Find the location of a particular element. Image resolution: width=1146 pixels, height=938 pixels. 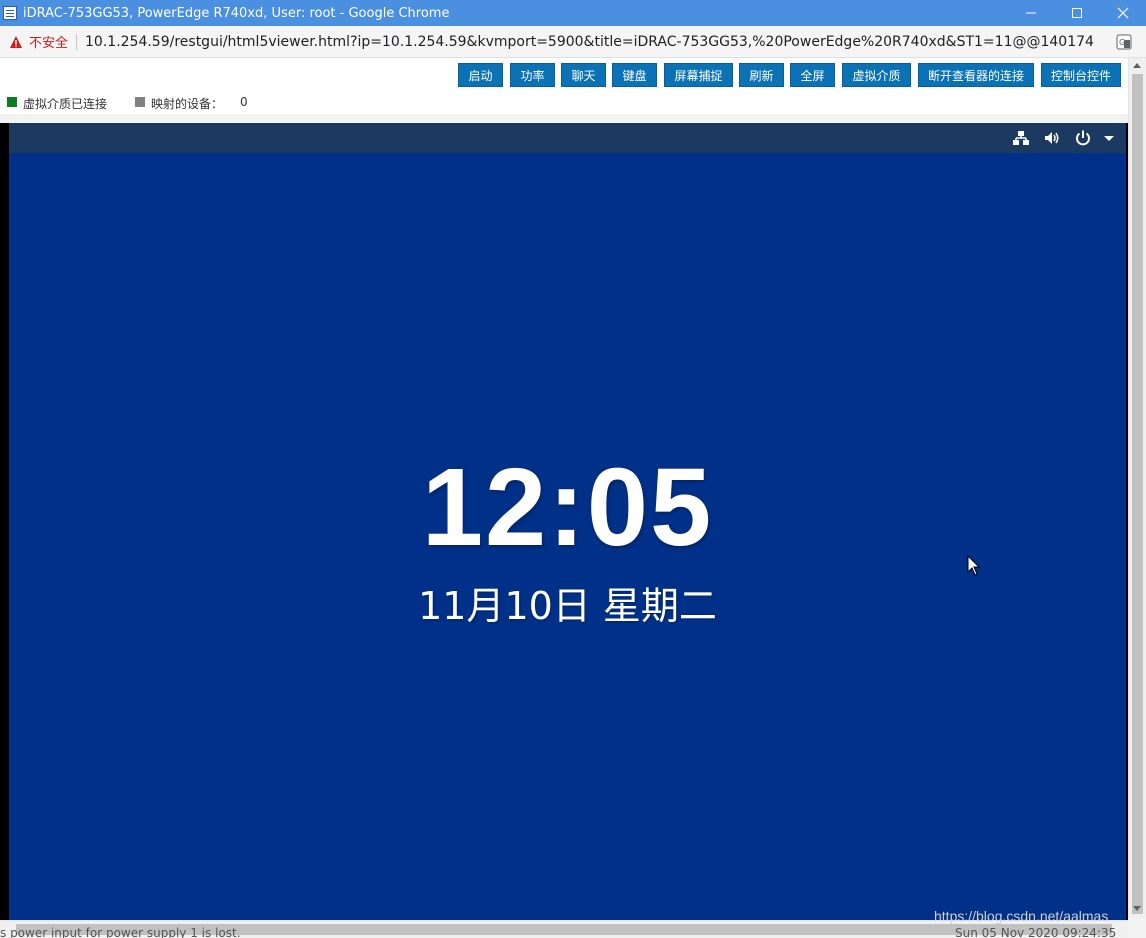

network-icon is located at coordinates (1021, 138).